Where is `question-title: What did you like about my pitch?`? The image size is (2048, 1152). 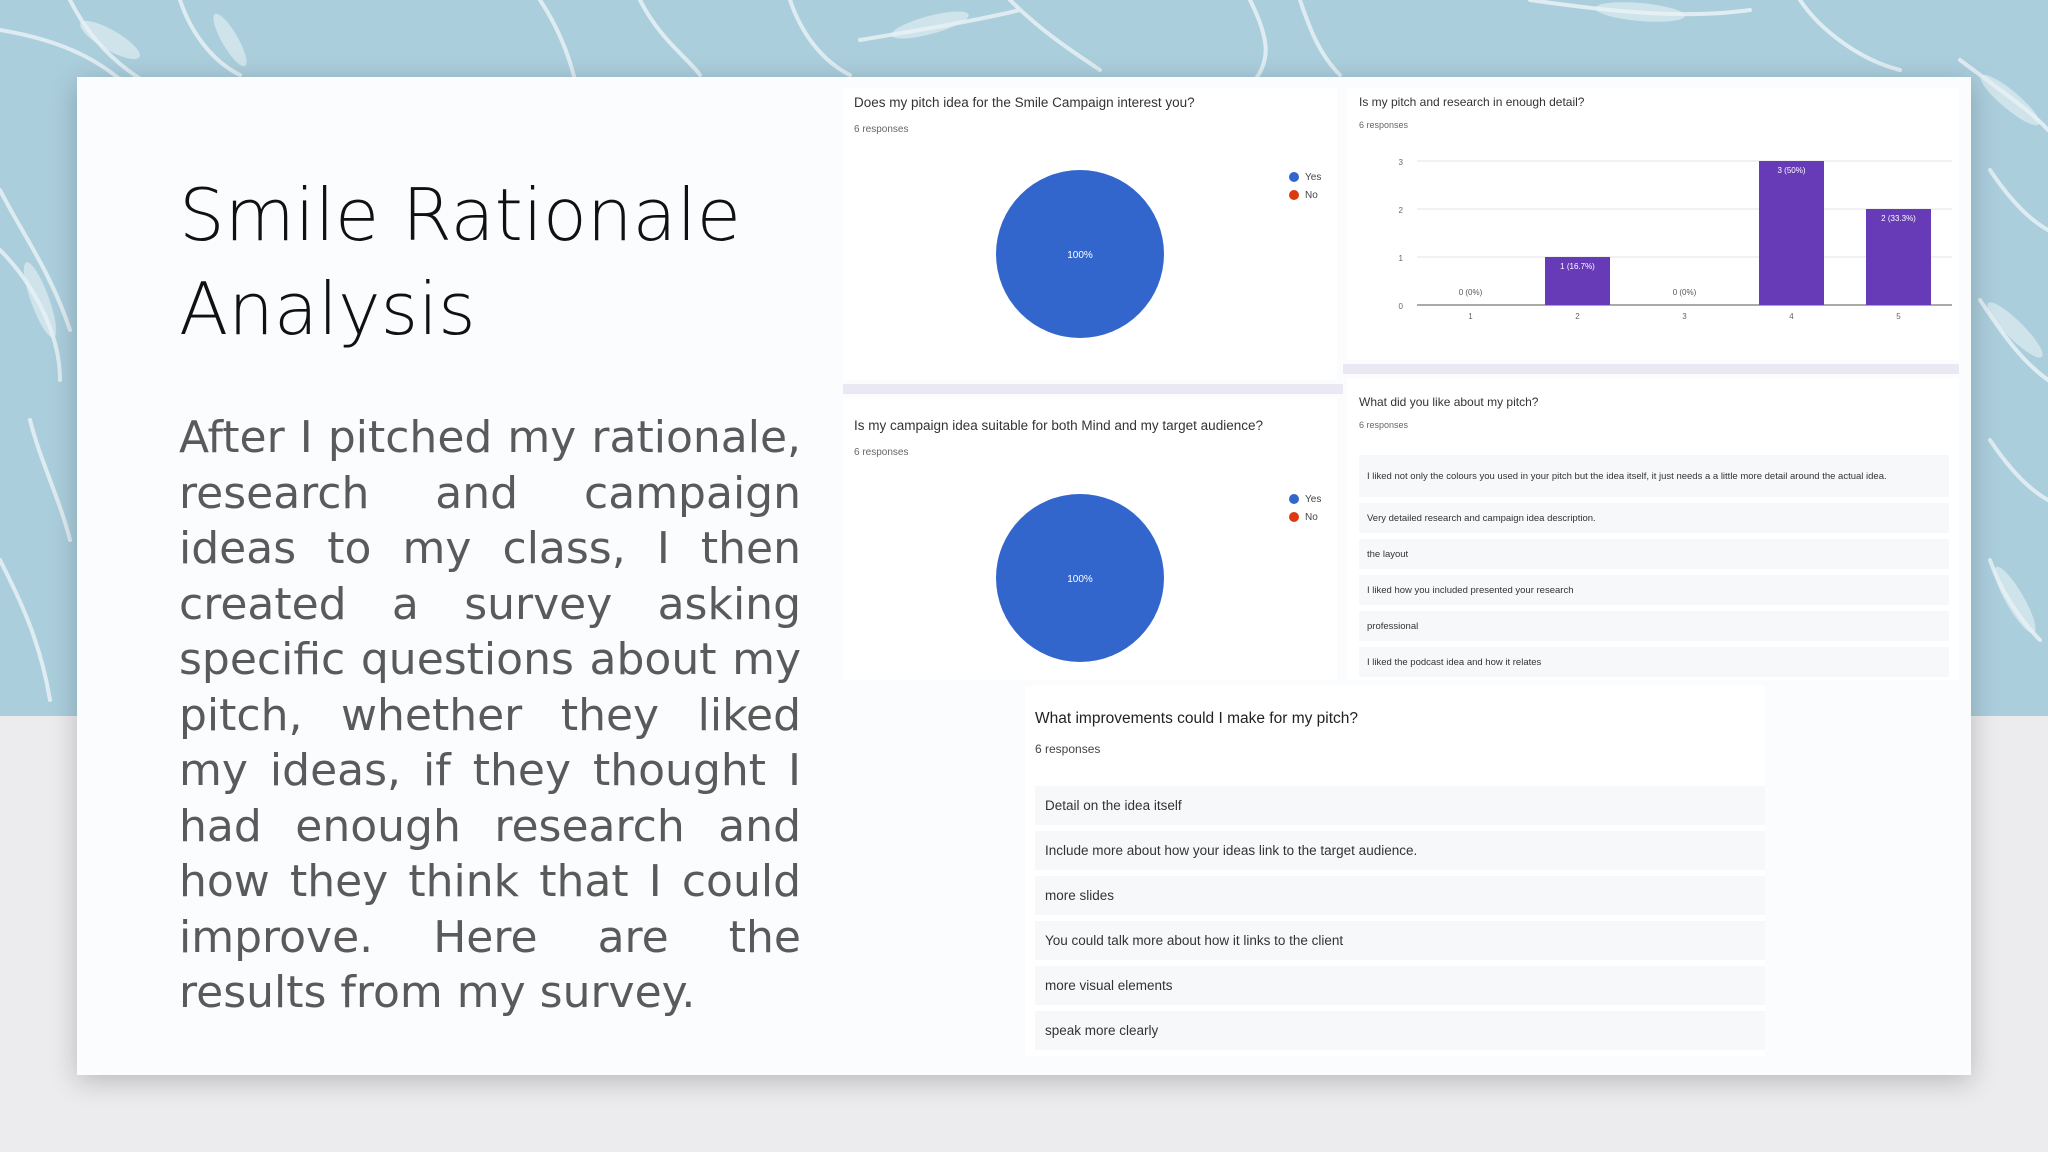 question-title: What did you like about my pitch? is located at coordinates (1449, 402).